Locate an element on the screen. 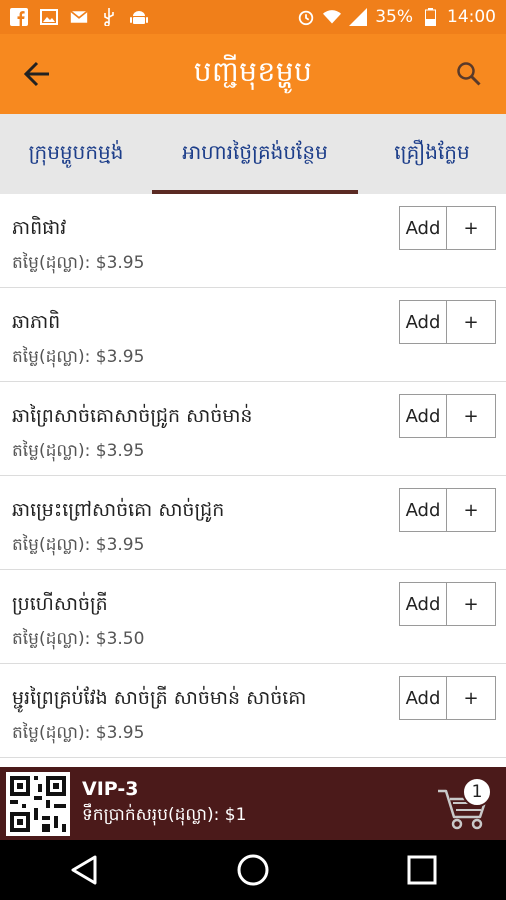 This screenshot has width=506, height=900. circle-home-icon is located at coordinates (253, 870).